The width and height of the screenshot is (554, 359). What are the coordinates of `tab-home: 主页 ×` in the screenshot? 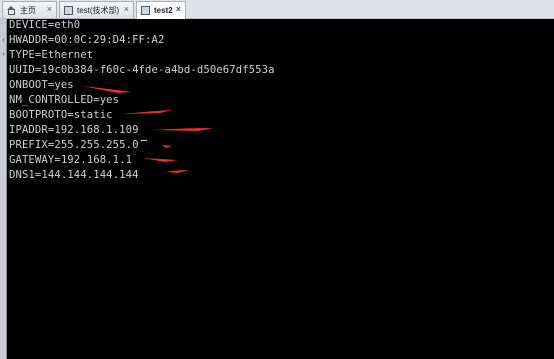 It's located at (29, 9).